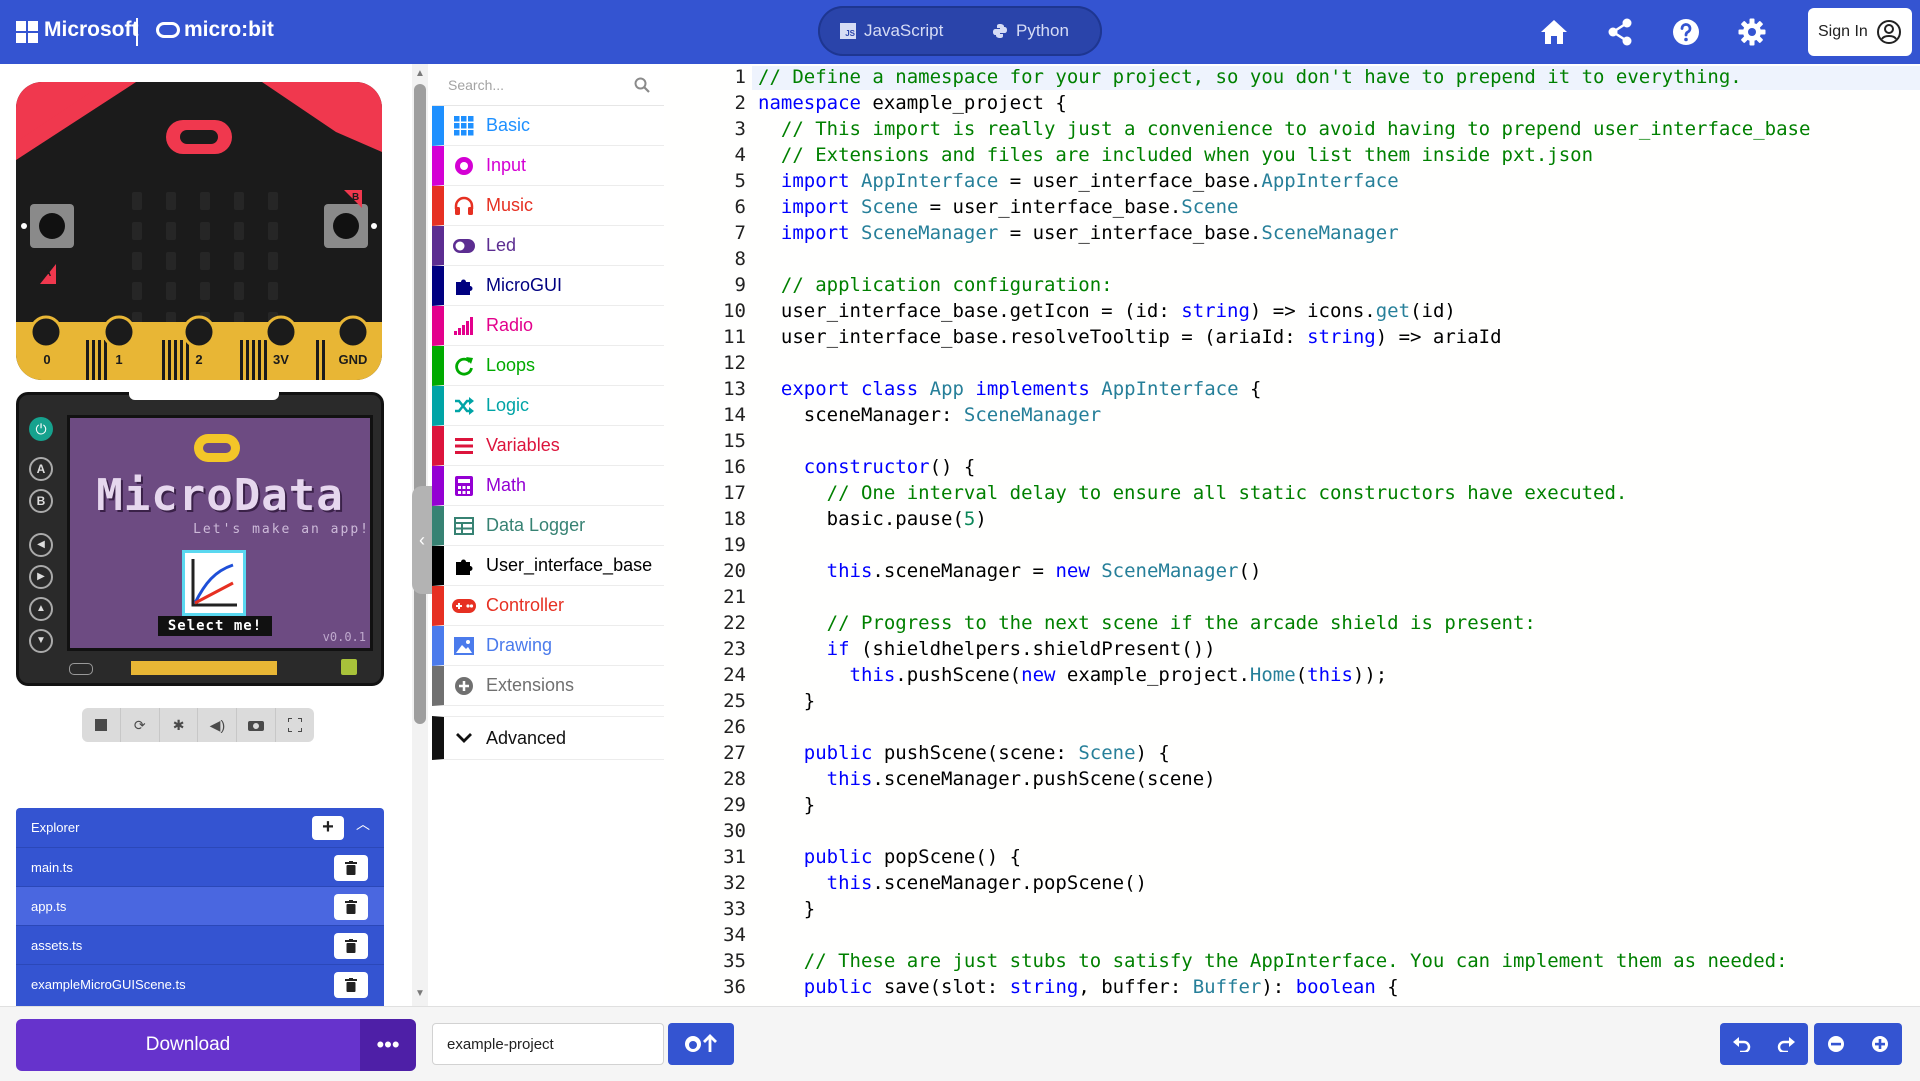  Describe the element at coordinates (91, 30) in the screenshot. I see `brand-microsoft: Microsoft` at that location.